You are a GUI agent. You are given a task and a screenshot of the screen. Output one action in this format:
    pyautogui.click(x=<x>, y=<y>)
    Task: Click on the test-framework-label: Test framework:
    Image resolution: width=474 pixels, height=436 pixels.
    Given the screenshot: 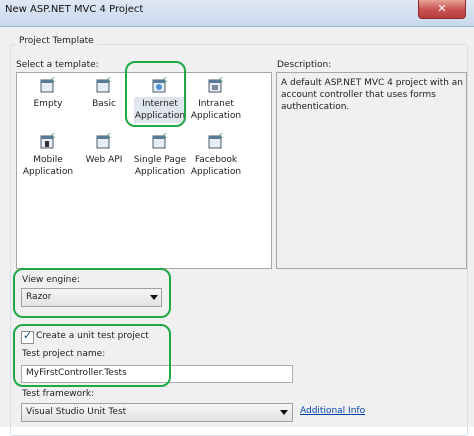 What is the action you would take?
    pyautogui.click(x=58, y=394)
    